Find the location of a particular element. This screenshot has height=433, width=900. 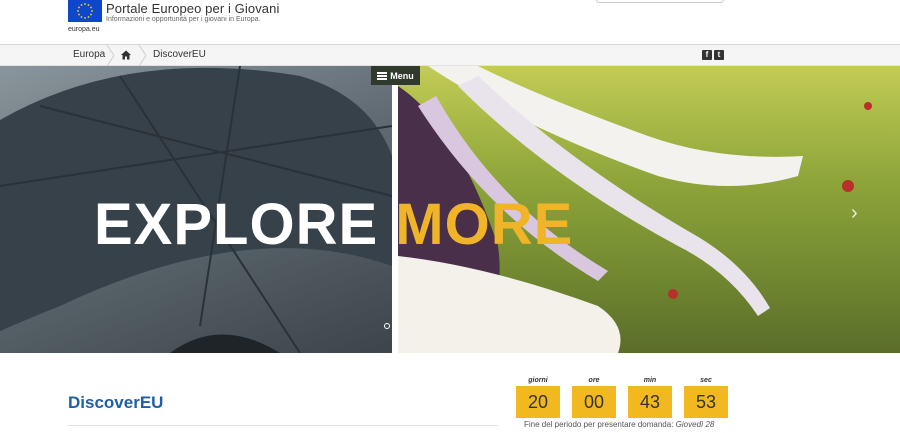

countdown-label: min is located at coordinates (650, 380).